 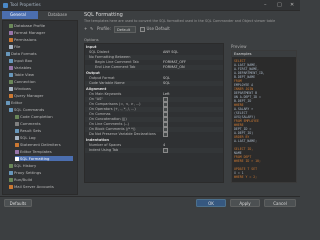 I want to click on tree-item-data-formats: Data Formats, so click(x=21, y=53).